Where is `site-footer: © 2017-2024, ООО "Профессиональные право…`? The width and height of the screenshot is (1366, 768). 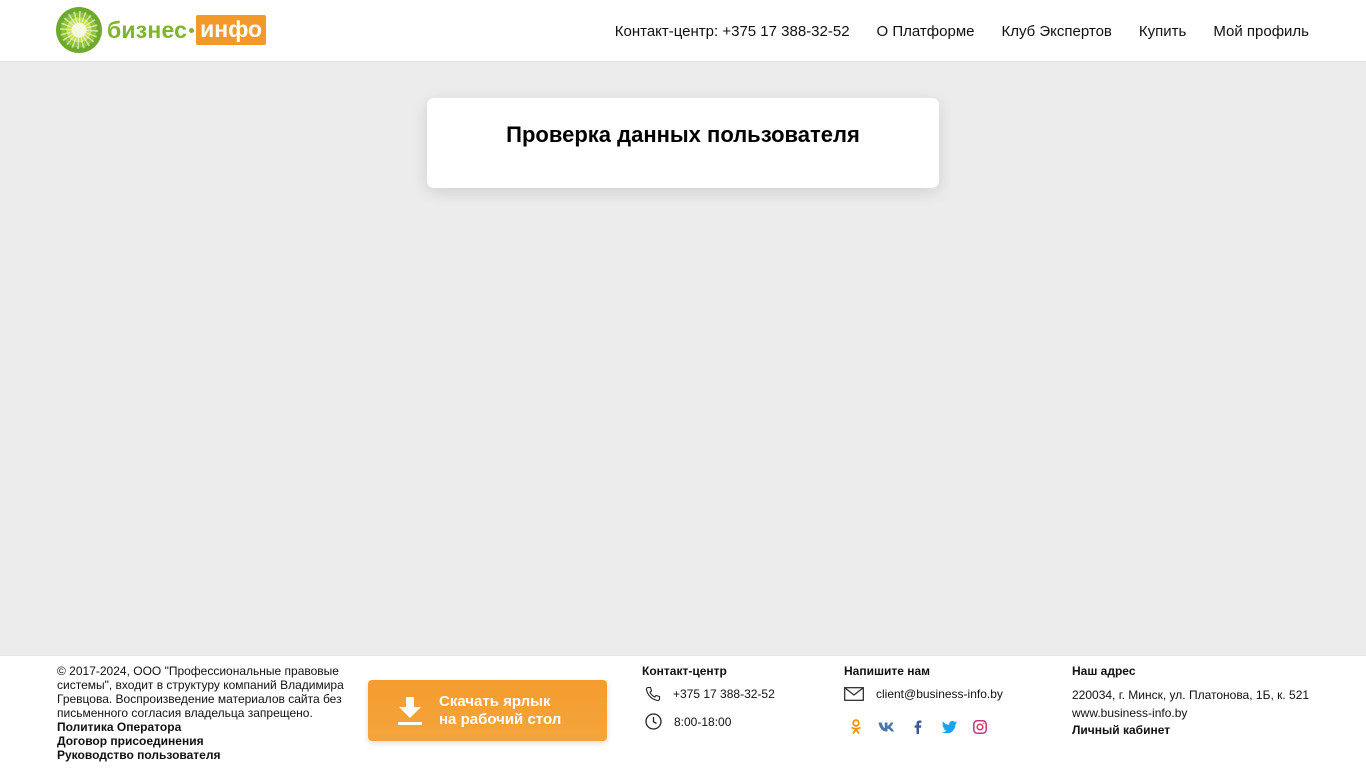
site-footer: © 2017-2024, ООО "Профессиональные право… is located at coordinates (683, 711).